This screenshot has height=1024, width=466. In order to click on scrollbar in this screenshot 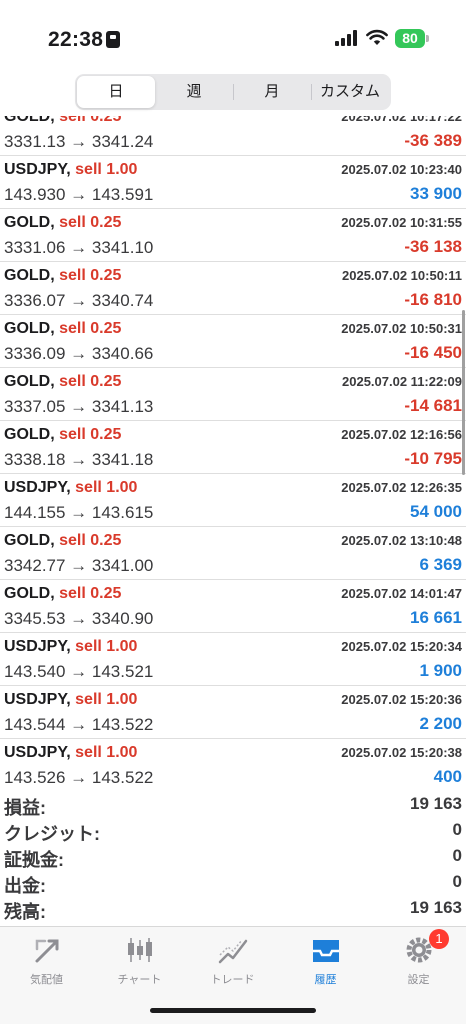, I will do `click(463, 392)`.